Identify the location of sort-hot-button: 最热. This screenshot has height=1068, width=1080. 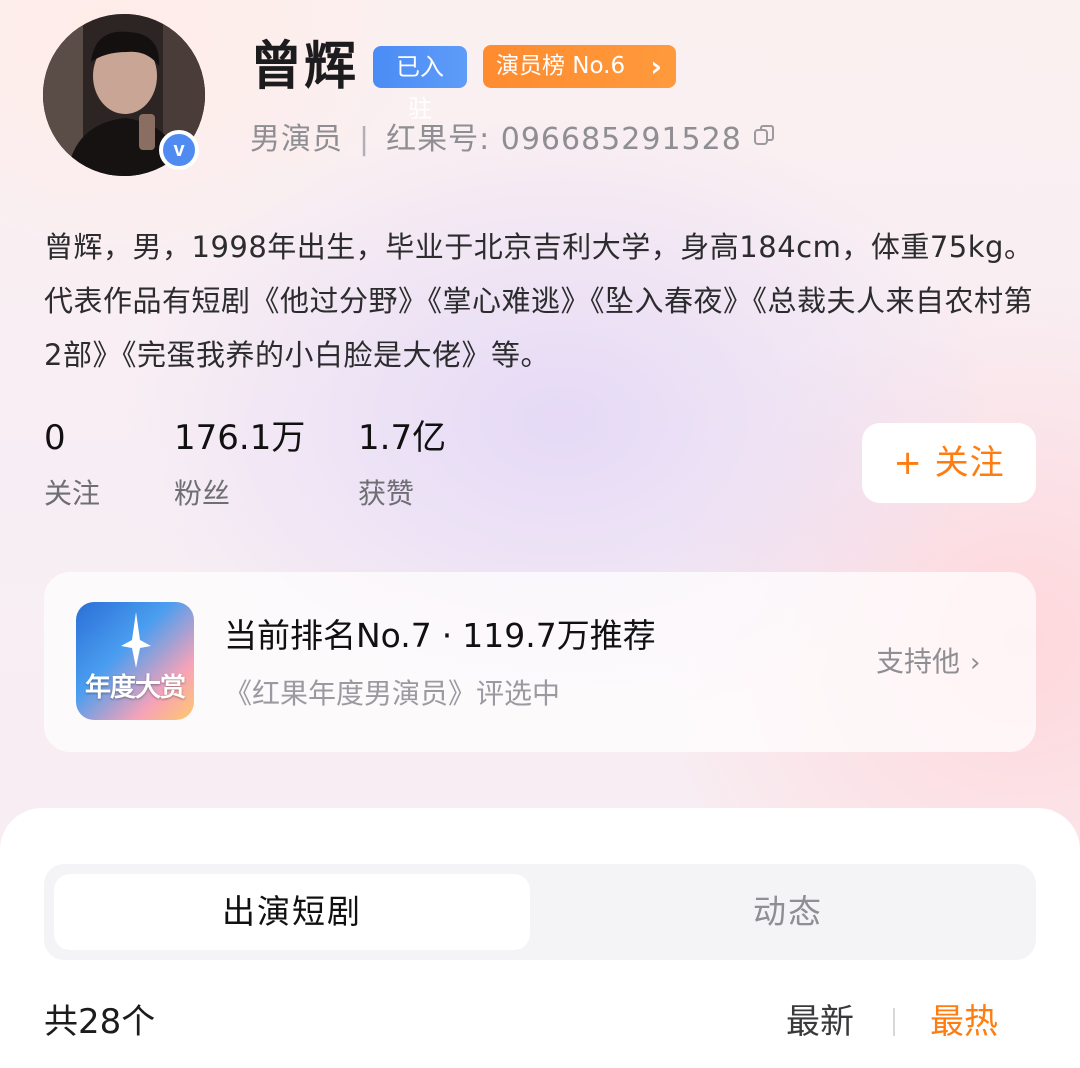
(964, 1022).